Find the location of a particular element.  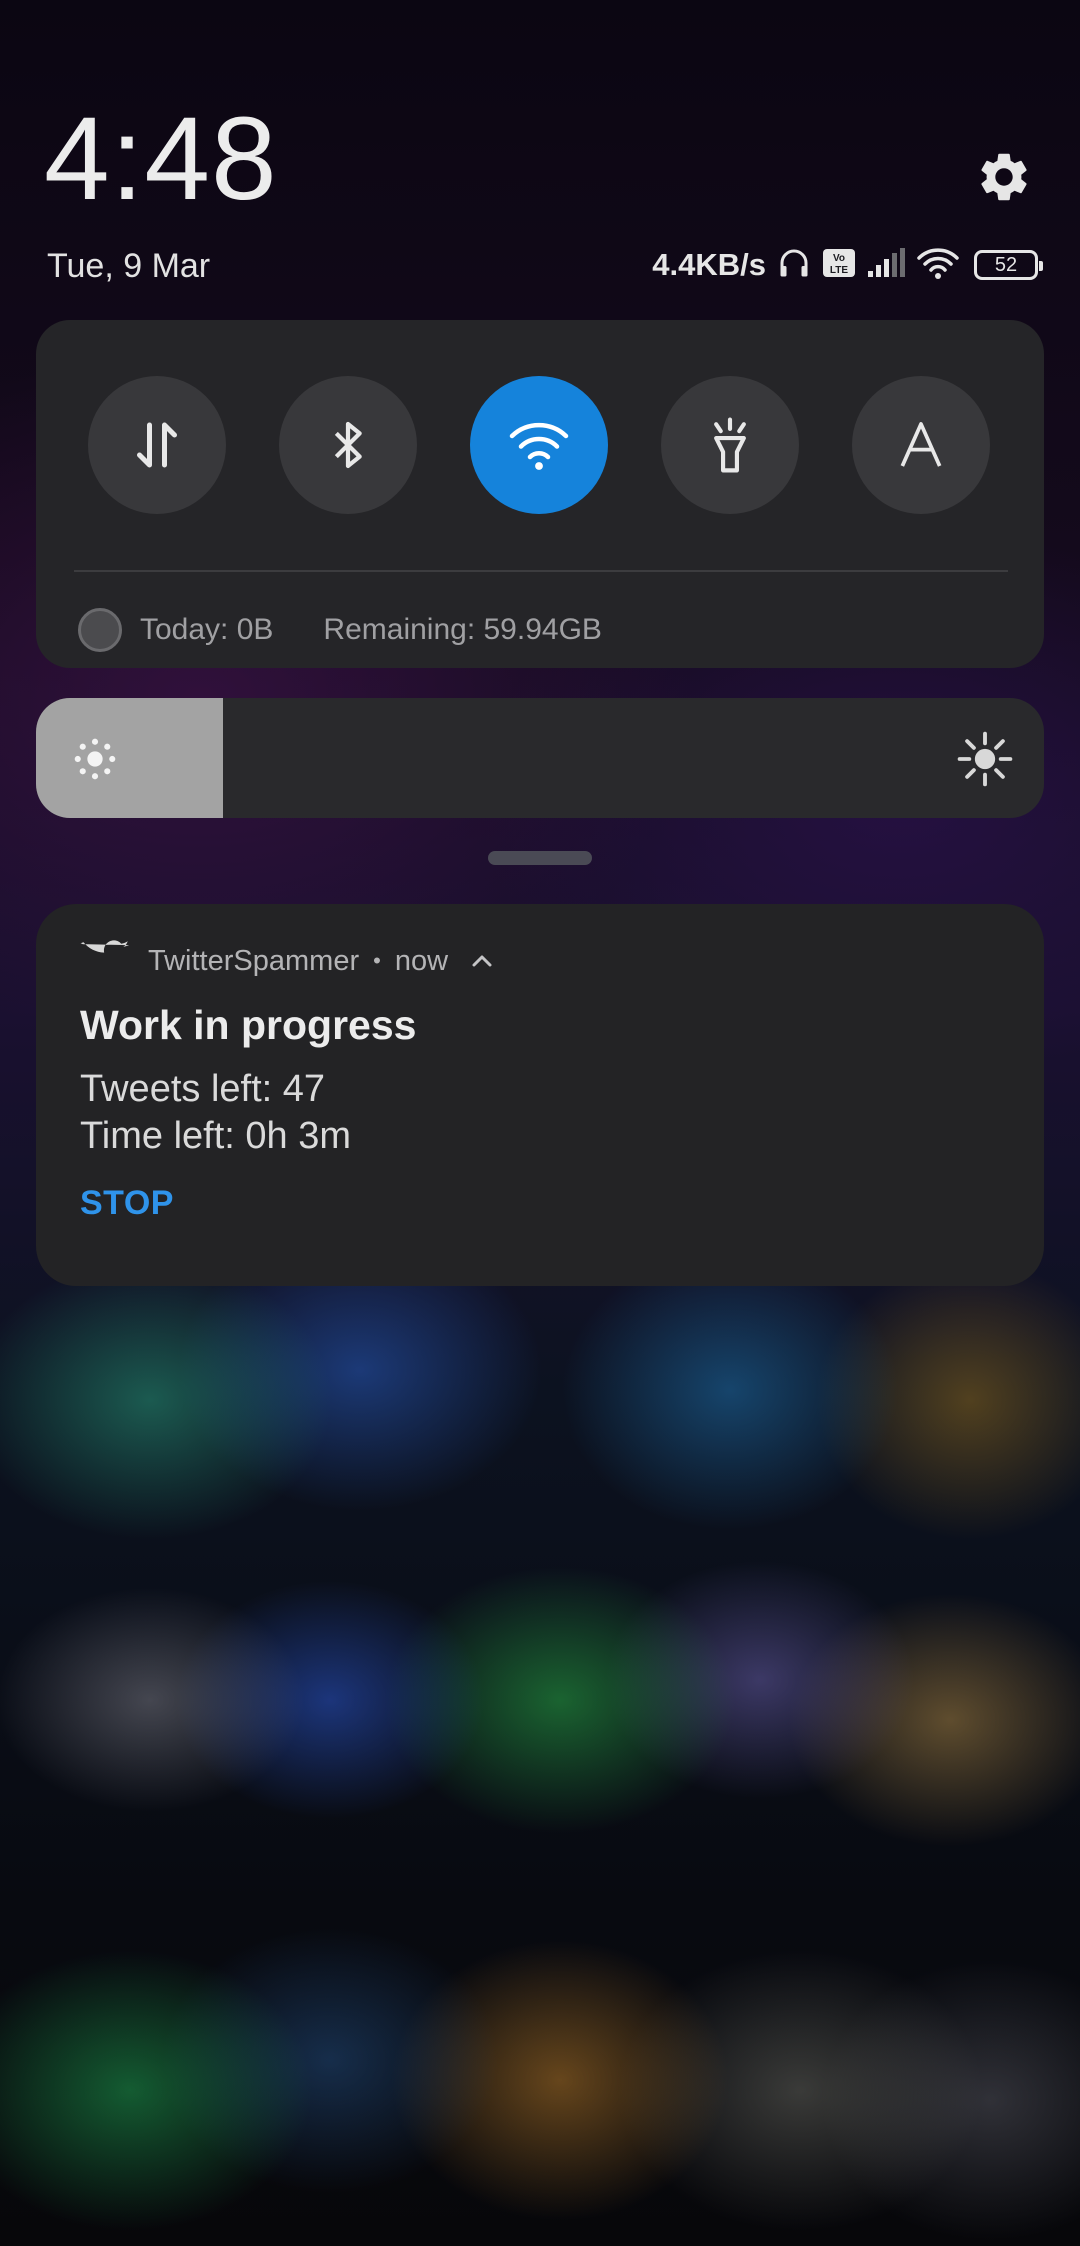

quick-settings-panel: Today: 0B Remaining: 59.94GB is located at coordinates (540, 494).